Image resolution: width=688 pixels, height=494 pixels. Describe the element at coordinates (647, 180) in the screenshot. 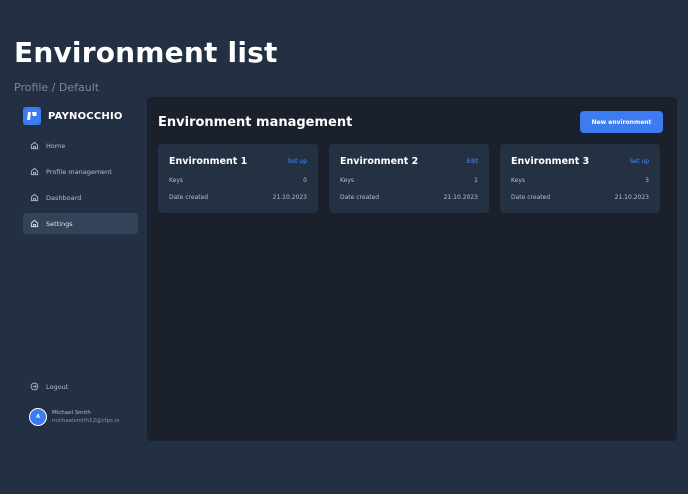

I see `keys-value: 3` at that location.